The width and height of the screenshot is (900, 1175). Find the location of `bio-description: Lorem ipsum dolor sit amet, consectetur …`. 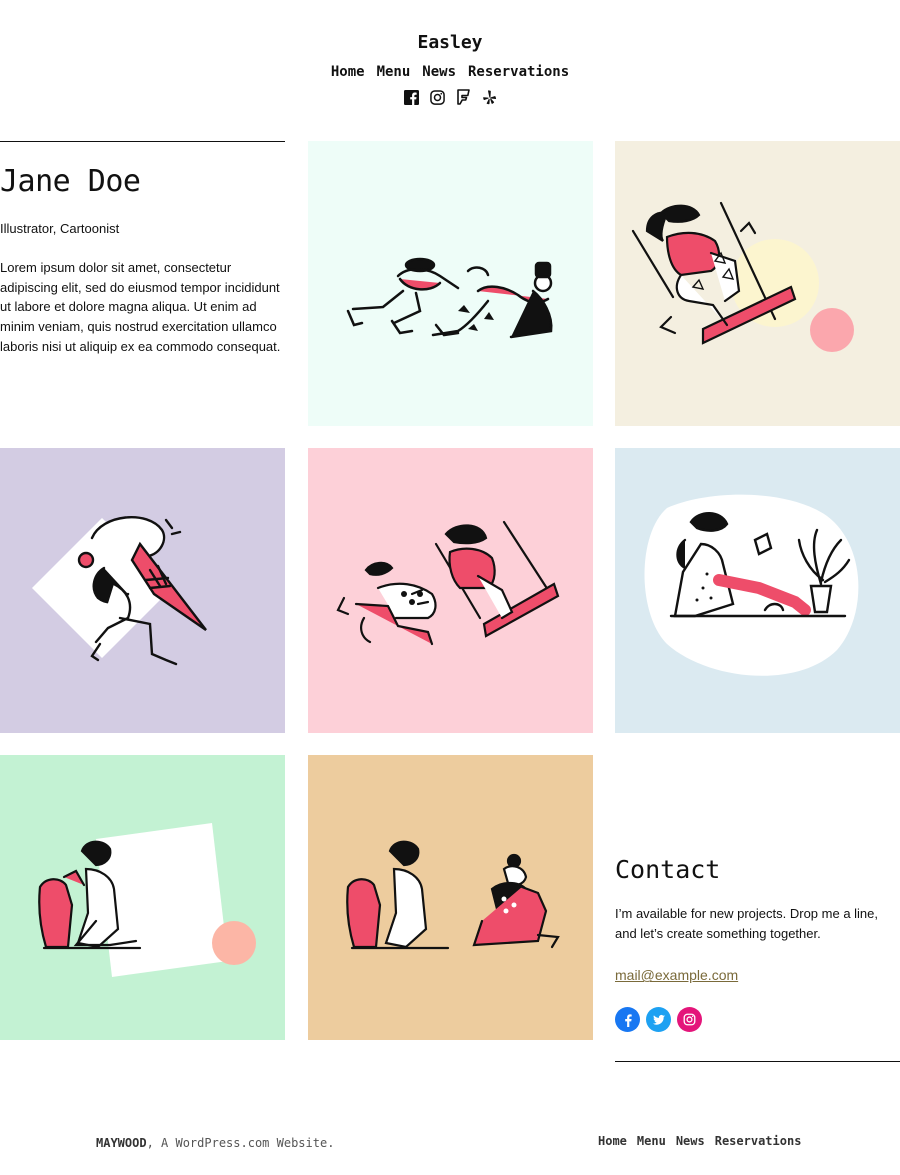

bio-description: Lorem ipsum dolor sit amet, consectetur … is located at coordinates (140, 307).